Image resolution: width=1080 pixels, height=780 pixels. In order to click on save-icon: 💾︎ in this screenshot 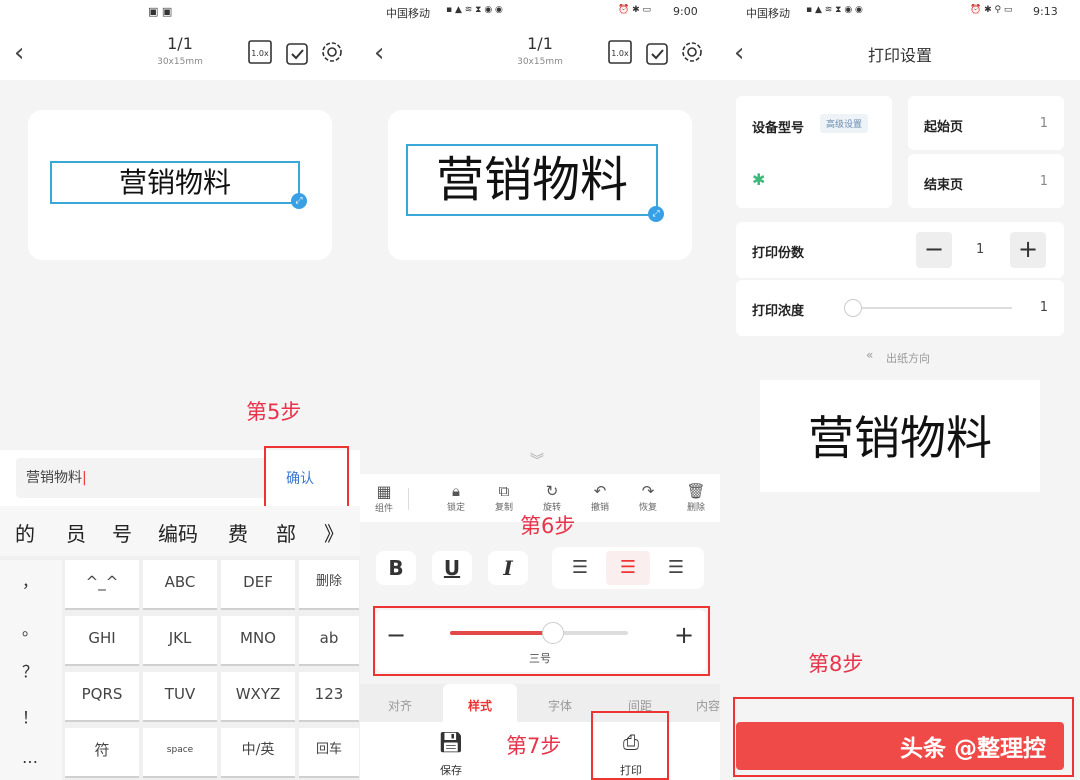, I will do `click(451, 742)`.